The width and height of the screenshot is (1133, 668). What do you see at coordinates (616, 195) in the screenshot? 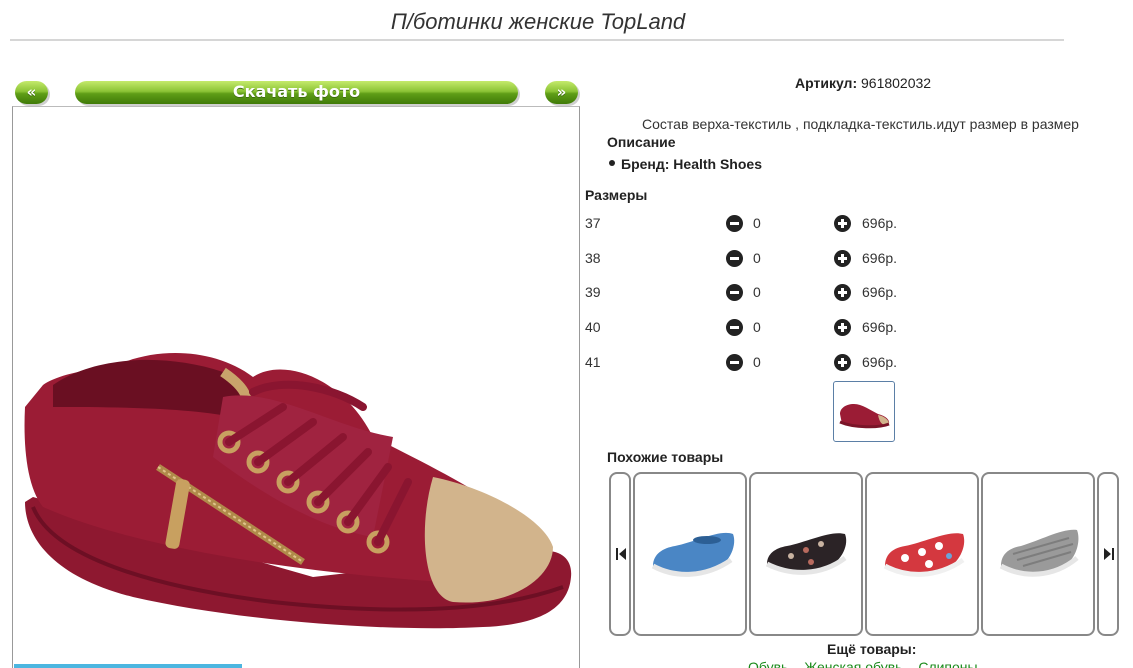
I see `sizes-heading: Размеры` at bounding box center [616, 195].